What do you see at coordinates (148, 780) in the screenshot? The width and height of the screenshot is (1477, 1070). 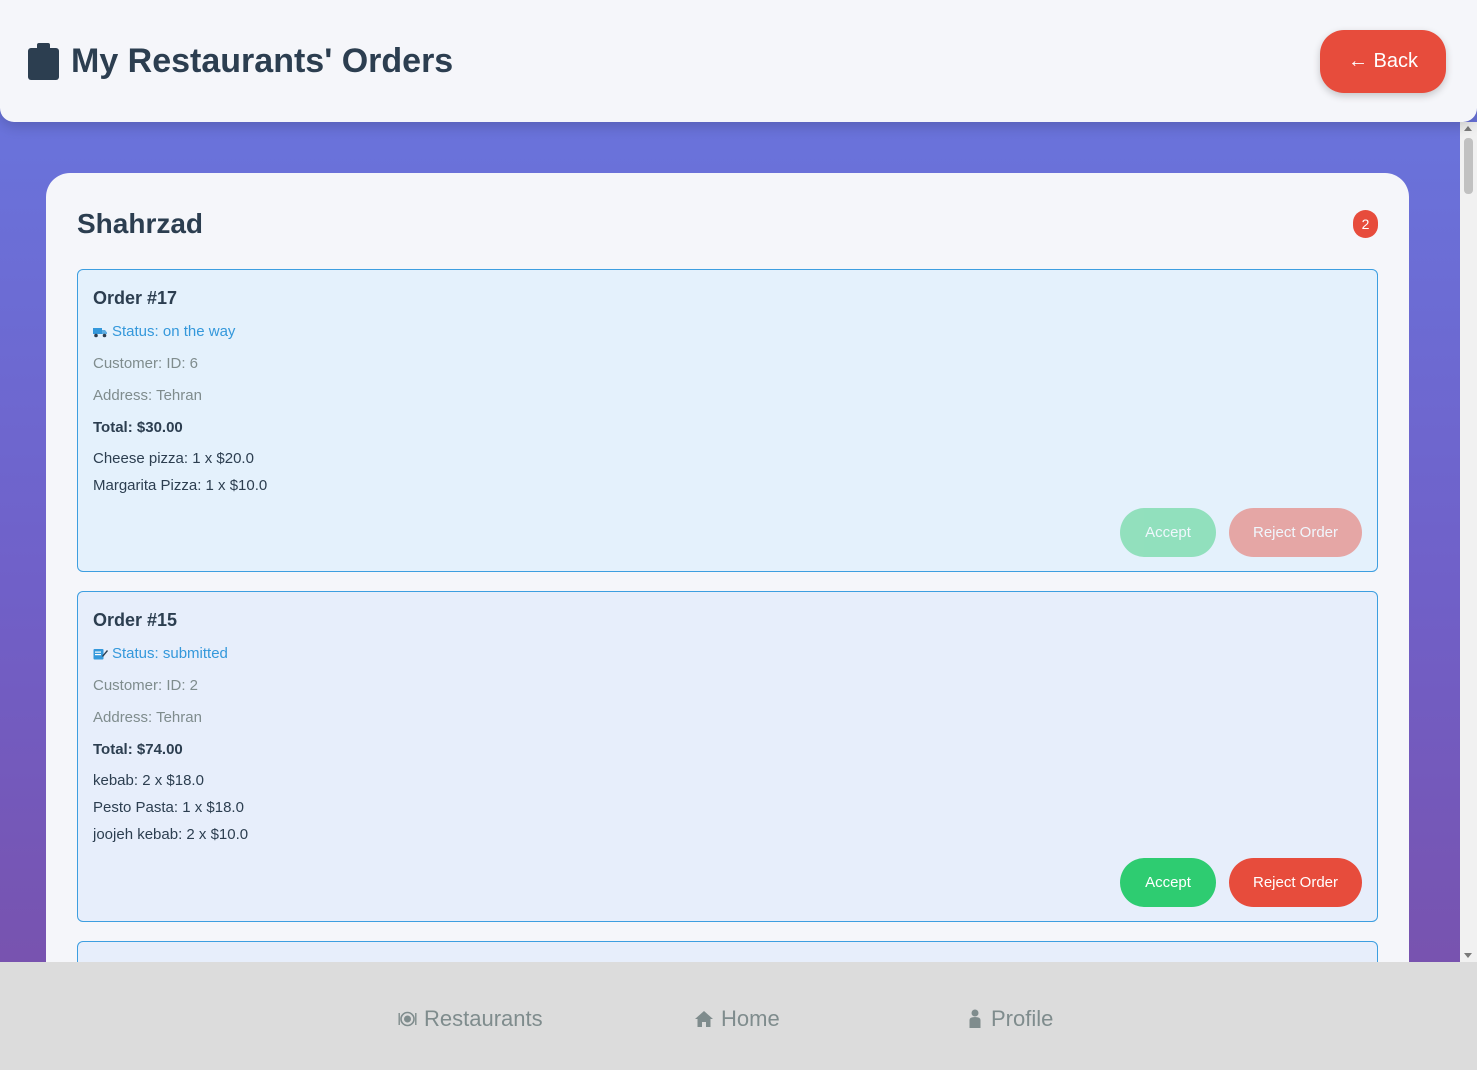 I see `order-item: kebab: 2 x $18.0` at bounding box center [148, 780].